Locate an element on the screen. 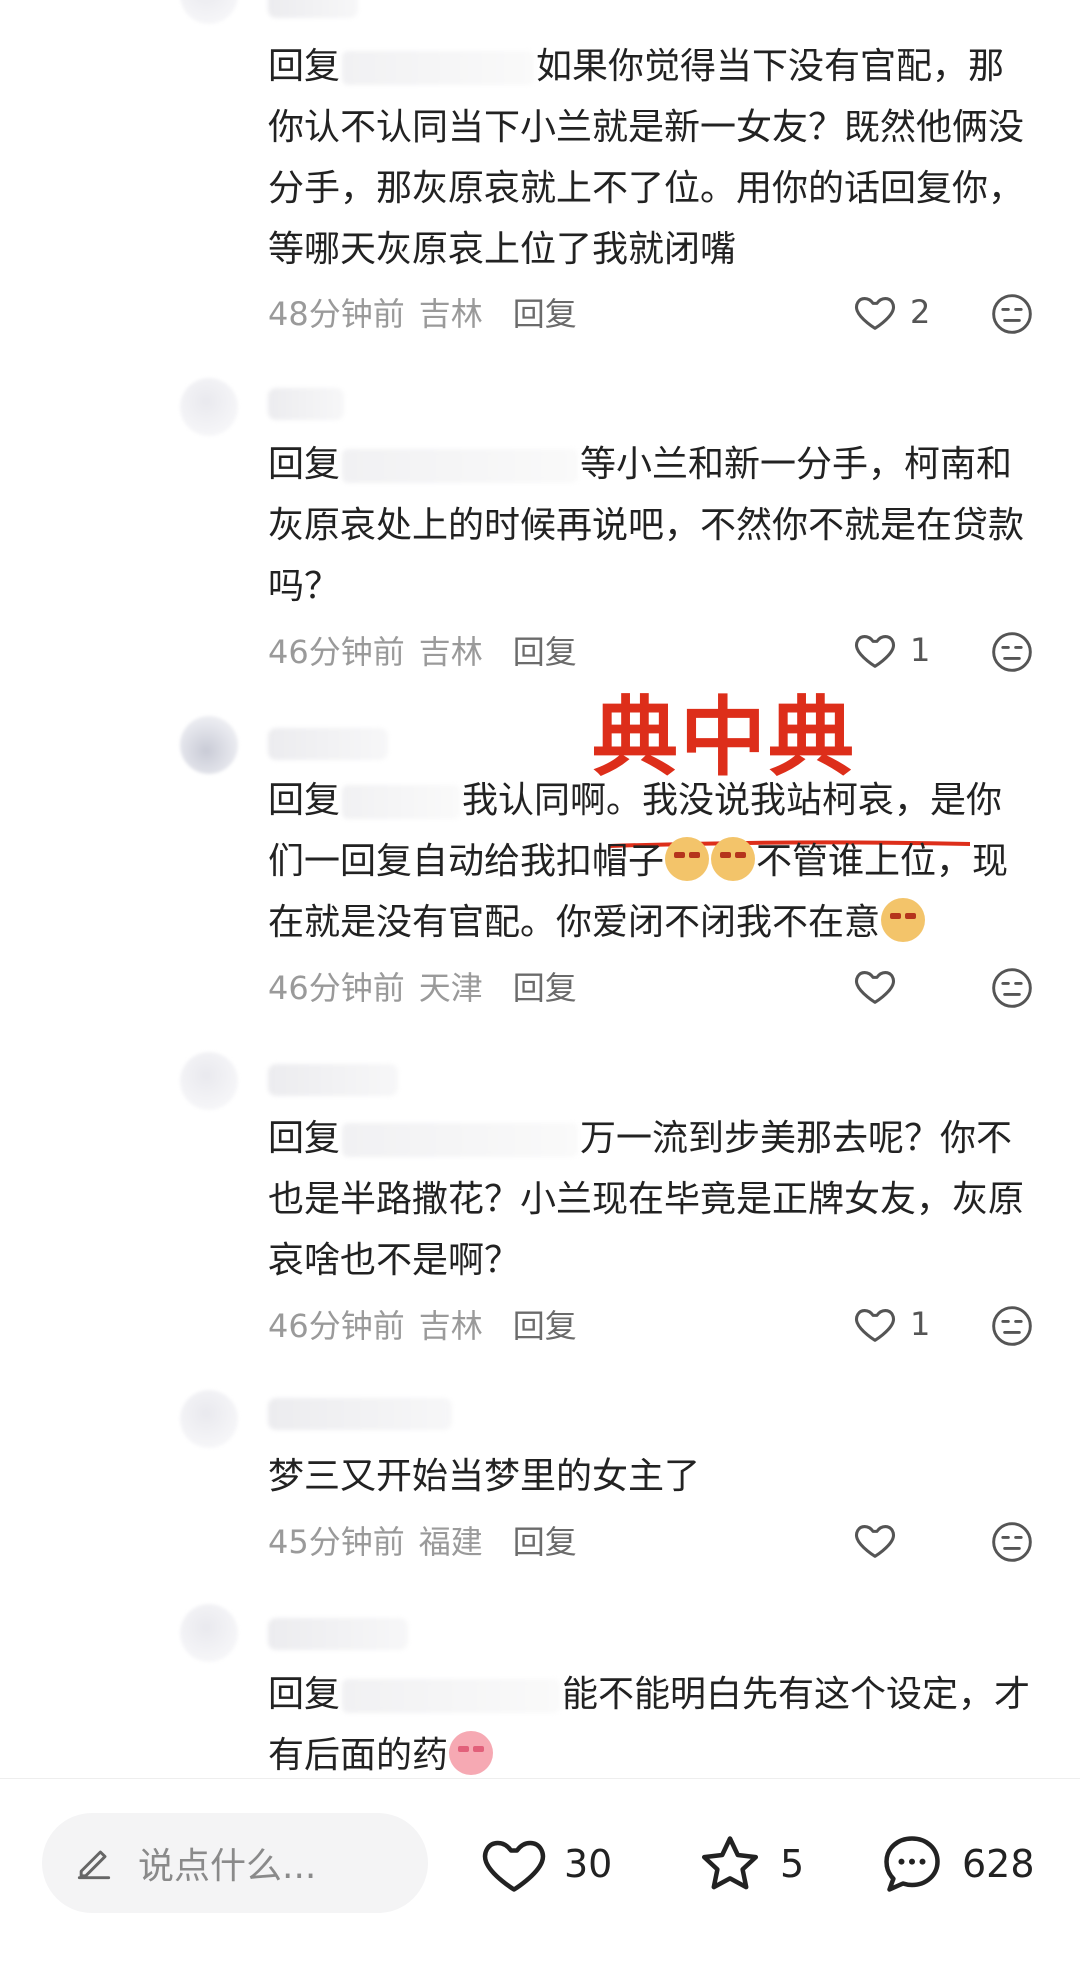 The image size is (1080, 1967). bottom-action-bar: 说点什么... 30 5 628 is located at coordinates (540, 1872).